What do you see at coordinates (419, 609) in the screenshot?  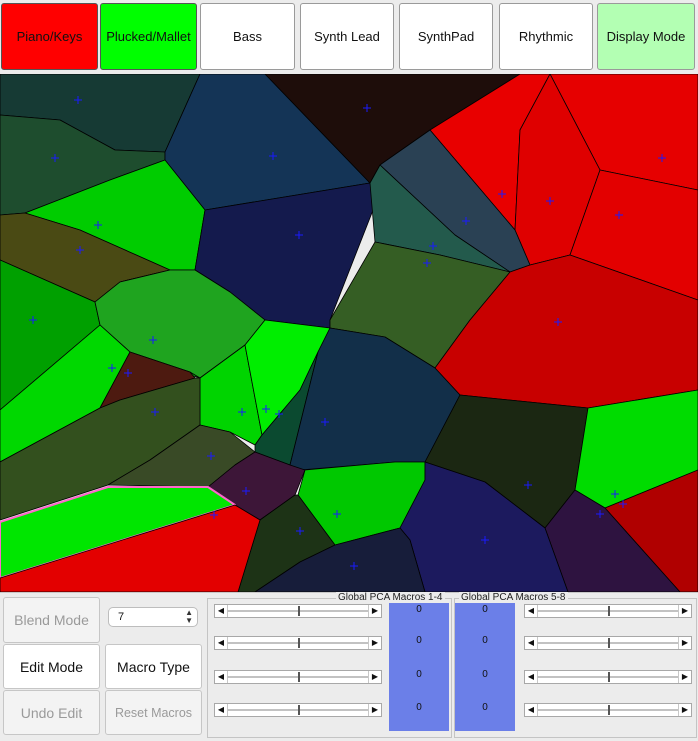 I see `macro-1-value: 0` at bounding box center [419, 609].